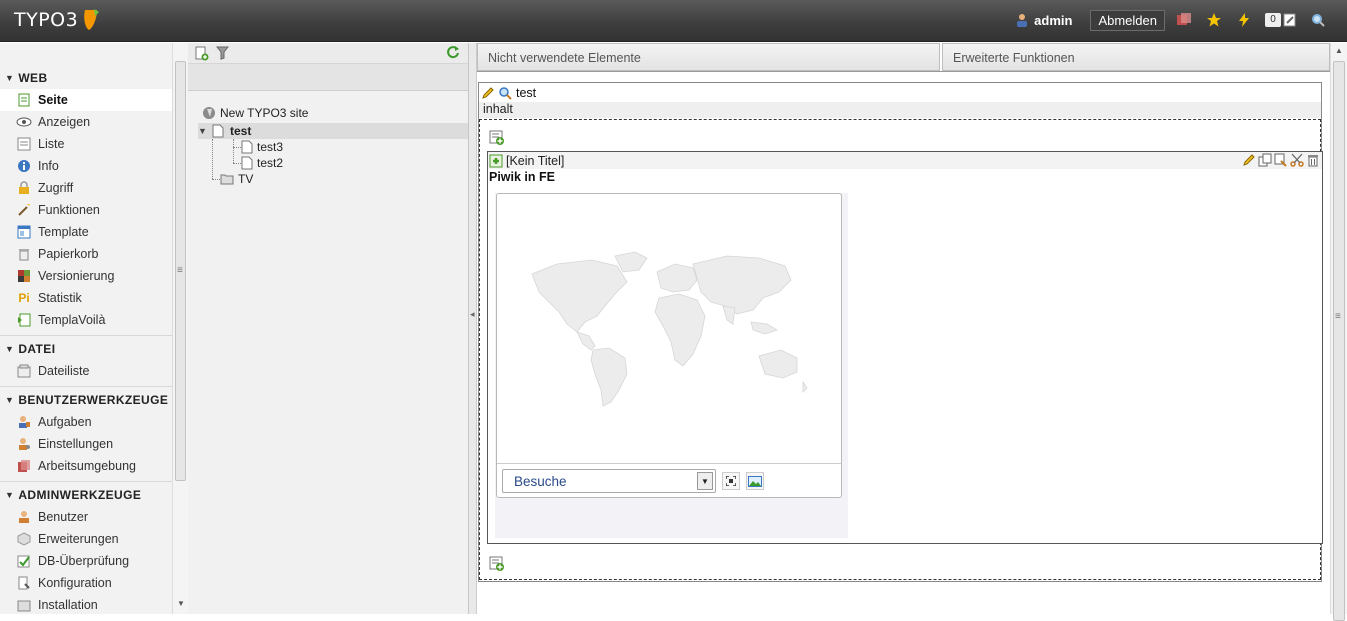 The height and width of the screenshot is (621, 1347). What do you see at coordinates (10, 78) in the screenshot?
I see `collapse-triangle-icon: ▼` at bounding box center [10, 78].